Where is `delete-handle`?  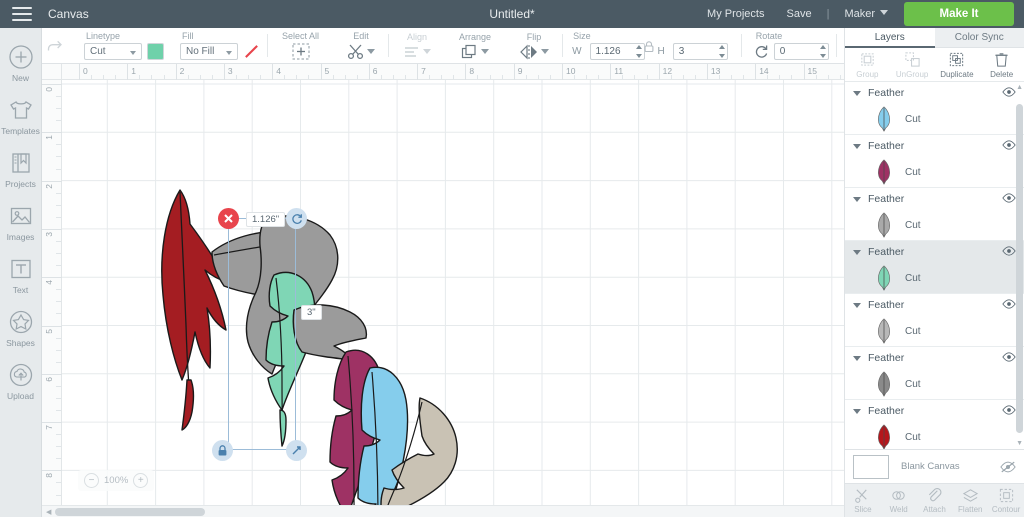 delete-handle is located at coordinates (228, 218).